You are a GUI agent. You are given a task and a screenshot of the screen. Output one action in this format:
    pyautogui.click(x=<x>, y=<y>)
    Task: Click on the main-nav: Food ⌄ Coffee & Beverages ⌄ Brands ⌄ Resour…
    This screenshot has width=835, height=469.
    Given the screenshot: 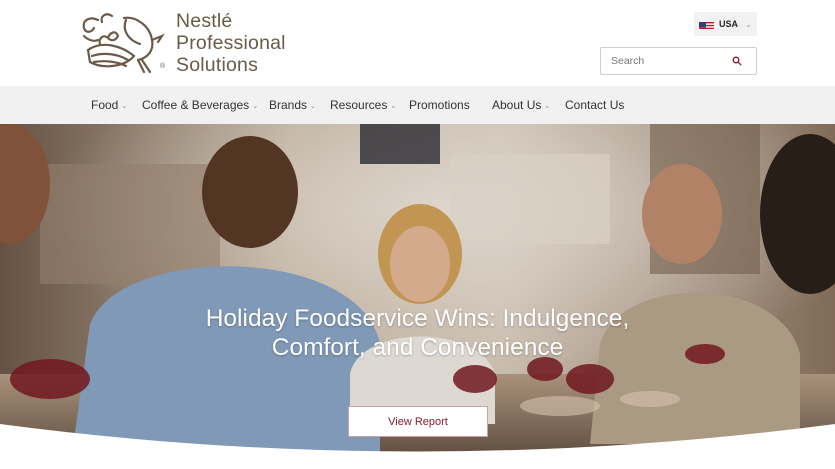 What is the action you would take?
    pyautogui.click(x=417, y=105)
    